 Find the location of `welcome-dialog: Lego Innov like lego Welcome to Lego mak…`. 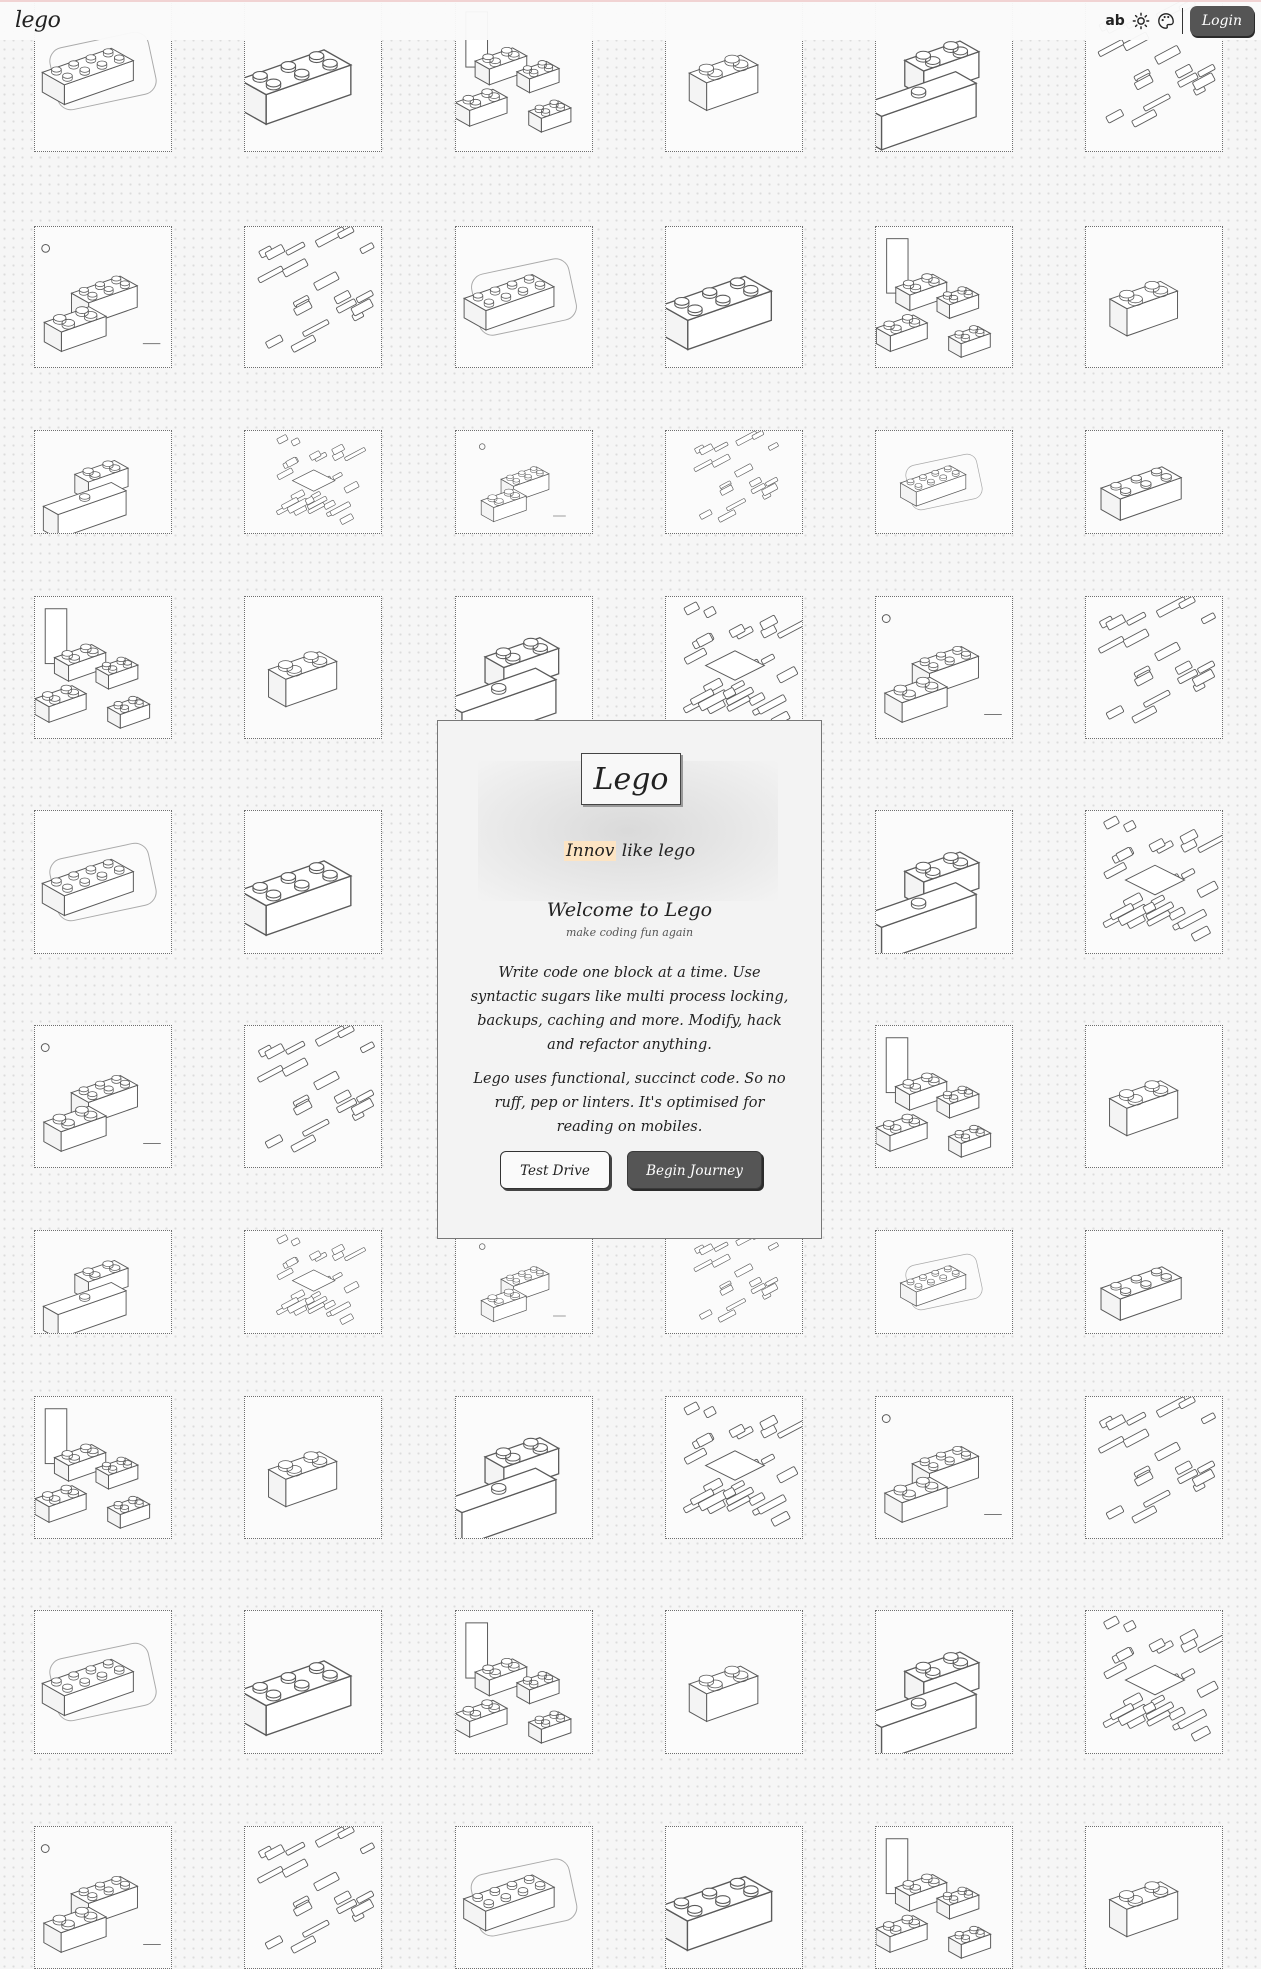

welcome-dialog: Lego Innov like lego Welcome to Lego mak… is located at coordinates (629, 979).